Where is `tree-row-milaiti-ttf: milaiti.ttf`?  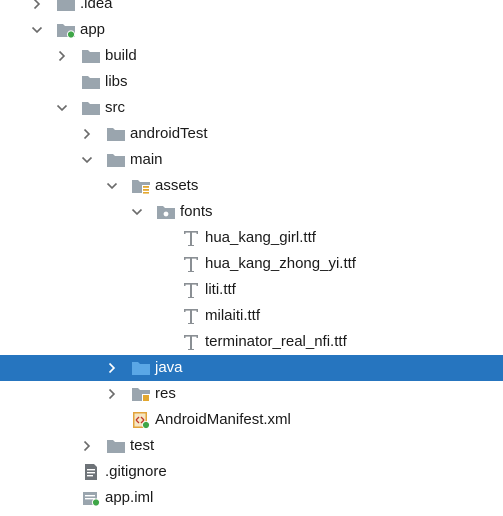
tree-row-milaiti-ttf: milaiti.ttf is located at coordinates (251, 316).